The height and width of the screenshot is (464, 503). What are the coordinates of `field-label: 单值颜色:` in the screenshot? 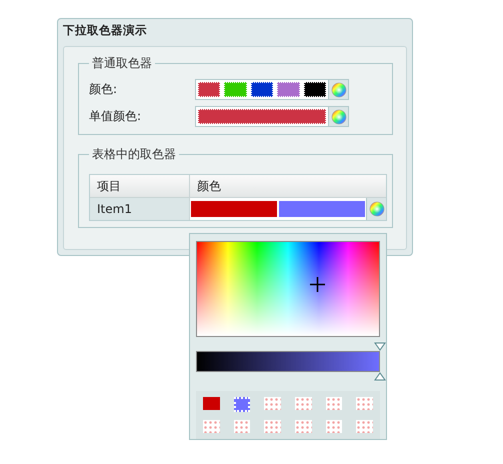 It's located at (115, 116).